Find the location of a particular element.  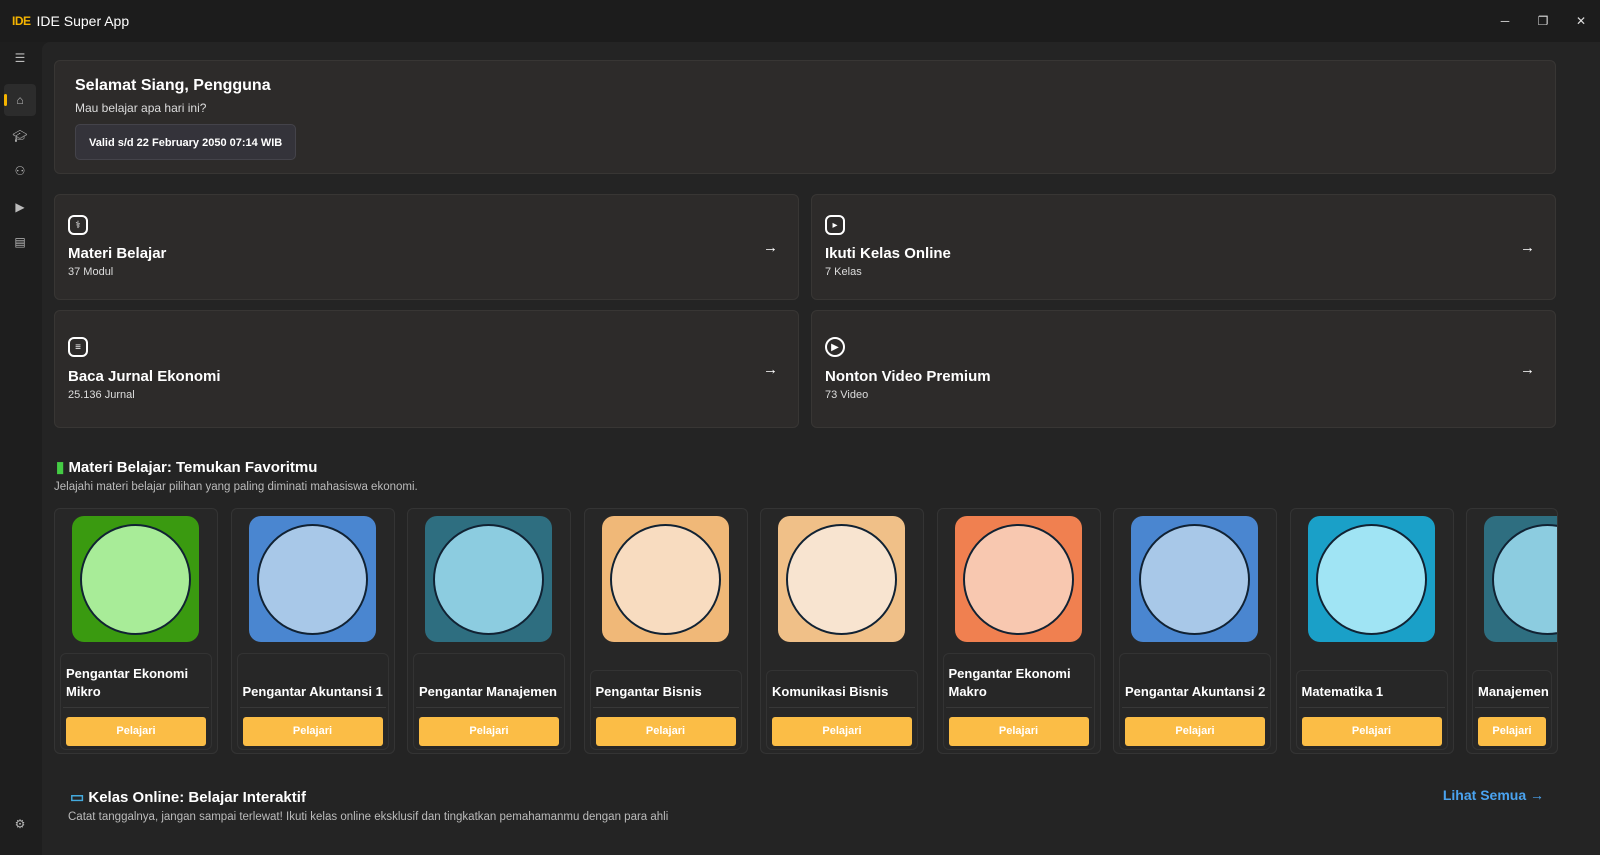

course-card: Komunikasi Bisnis Pelajari is located at coordinates (842, 631).